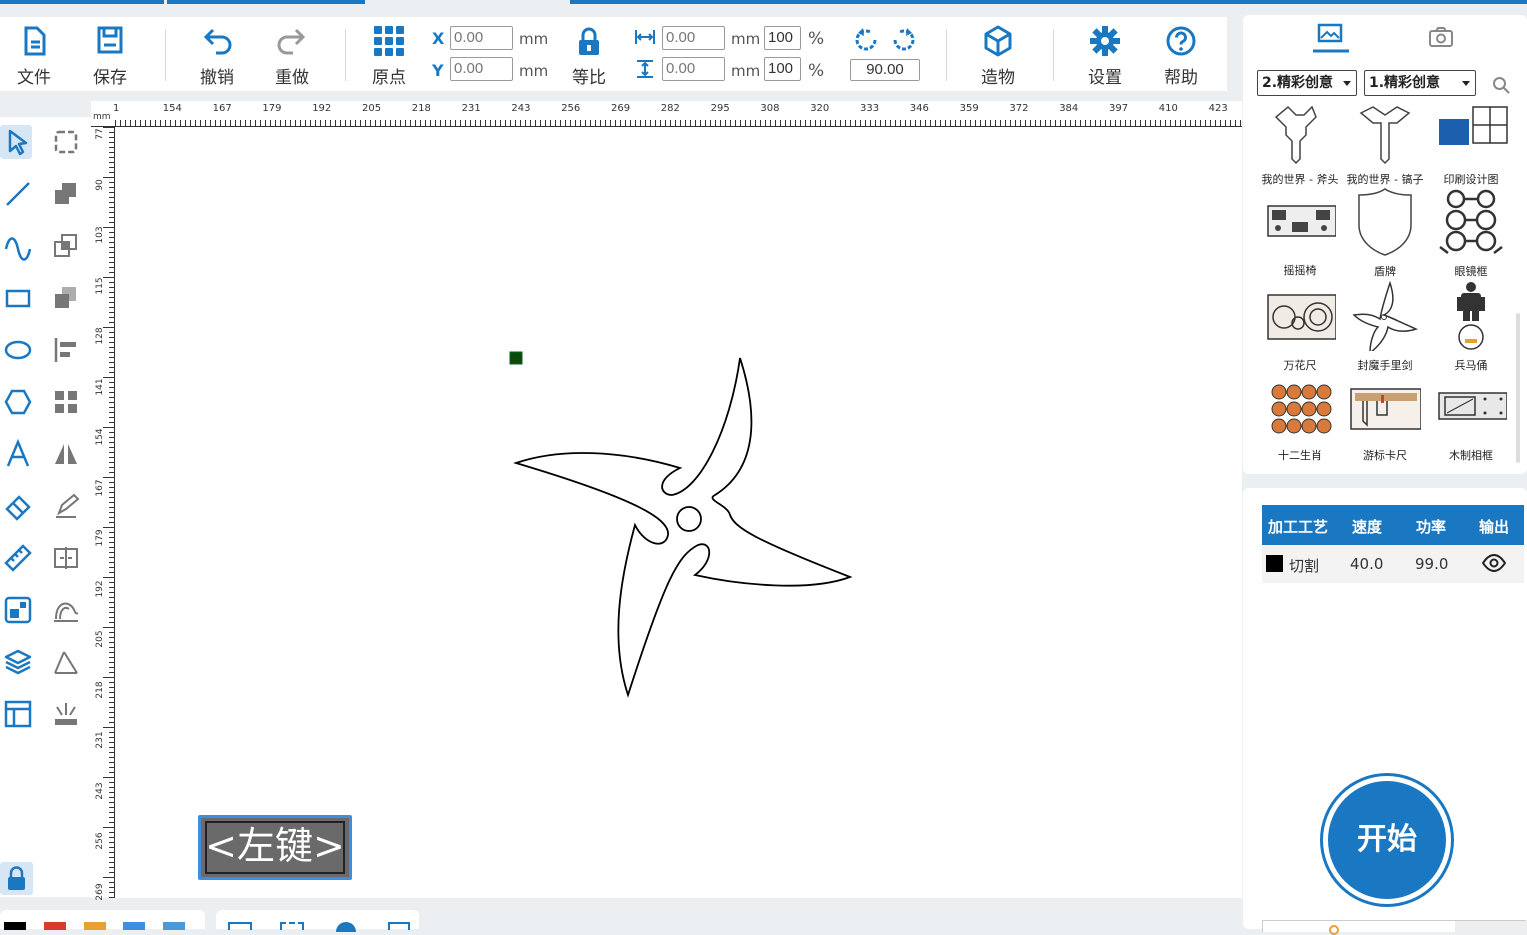 The width and height of the screenshot is (1527, 935). Describe the element at coordinates (66, 402) in the screenshot. I see `arrange-grid-icon` at that location.